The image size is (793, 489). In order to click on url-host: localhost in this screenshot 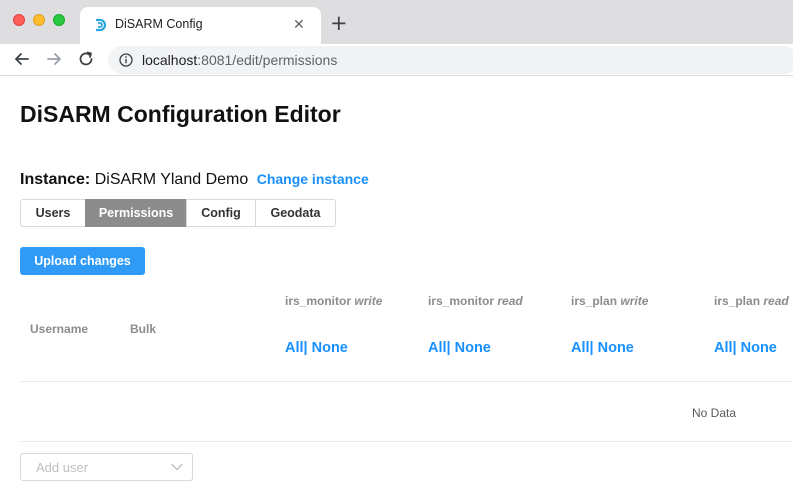, I will do `click(170, 60)`.